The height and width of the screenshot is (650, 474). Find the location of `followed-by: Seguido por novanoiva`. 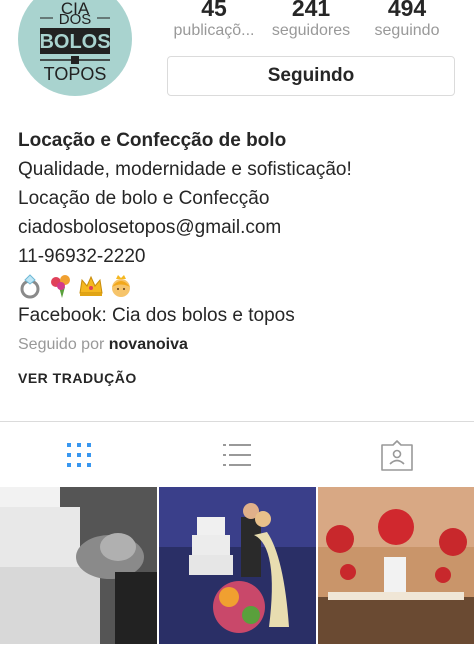

followed-by: Seguido por novanoiva is located at coordinates (238, 345).